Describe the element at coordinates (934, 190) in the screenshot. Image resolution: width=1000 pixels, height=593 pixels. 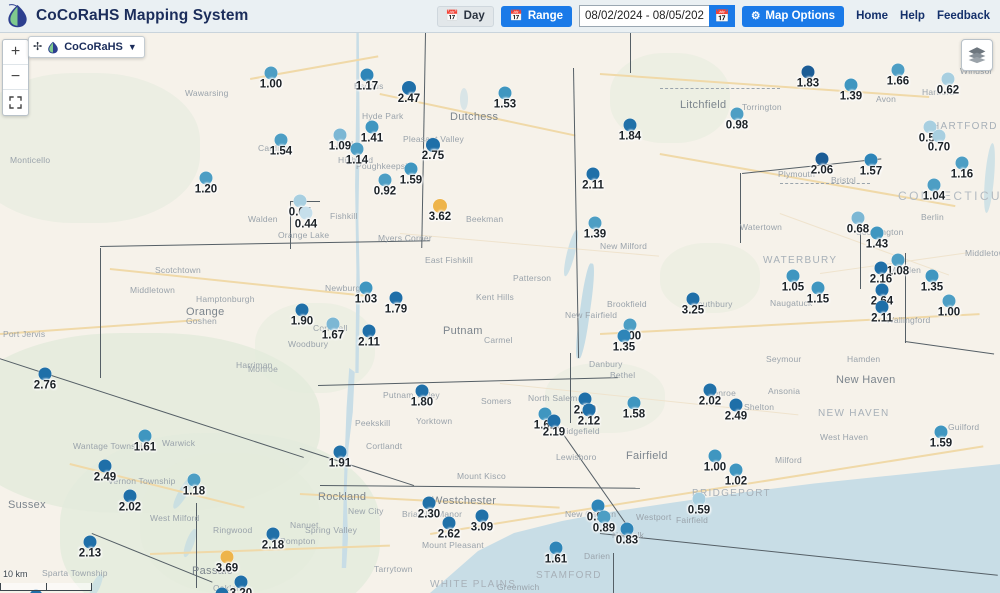
I see `station-marker: 1.04` at that location.